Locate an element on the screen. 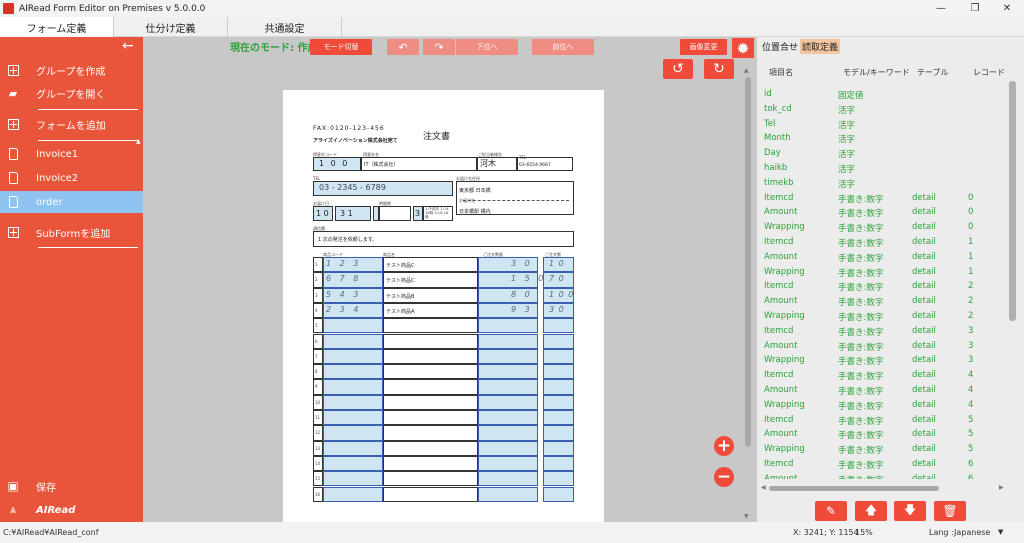 The height and width of the screenshot is (543, 1024). column-header-model: モデル/キーワード is located at coordinates (876, 72).